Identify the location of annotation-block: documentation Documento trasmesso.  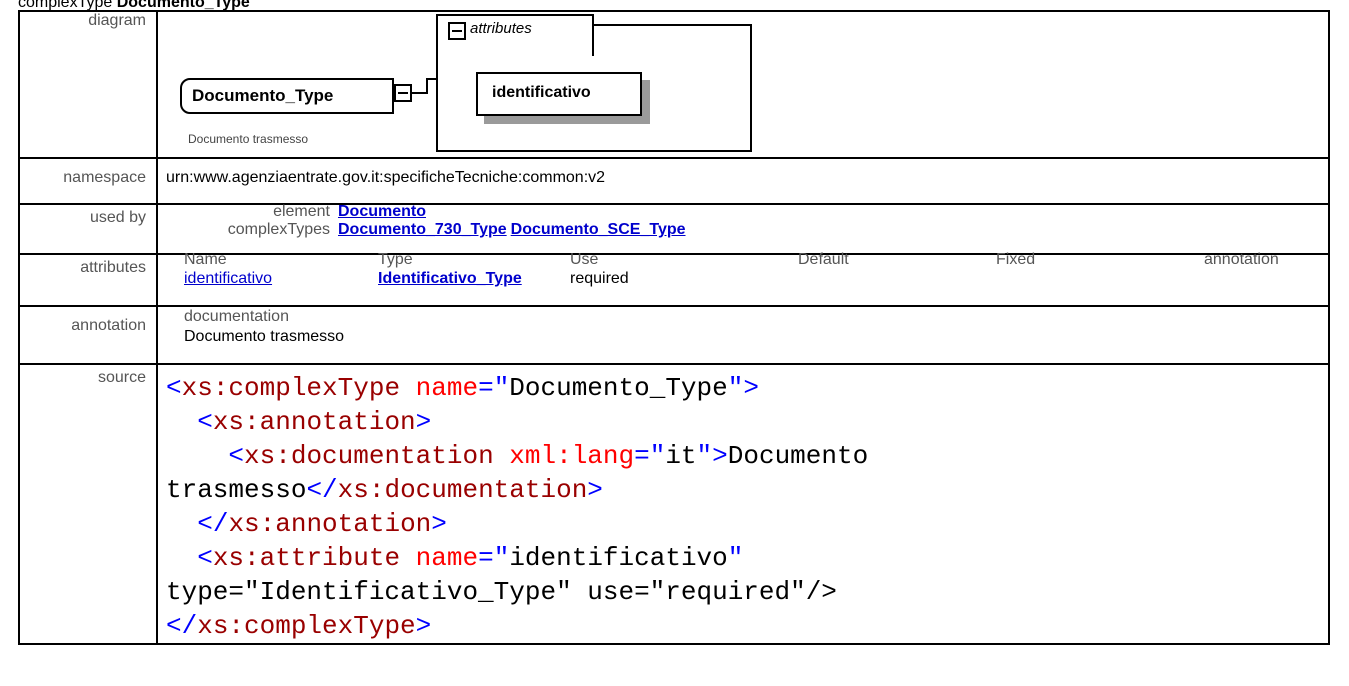
(743, 327).